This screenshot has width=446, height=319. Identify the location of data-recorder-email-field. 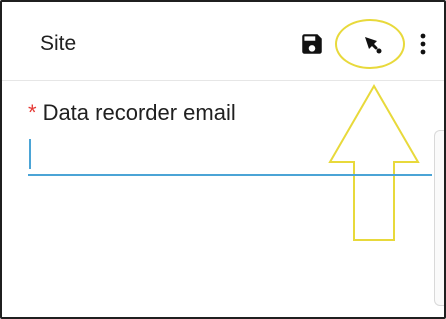
(230, 156).